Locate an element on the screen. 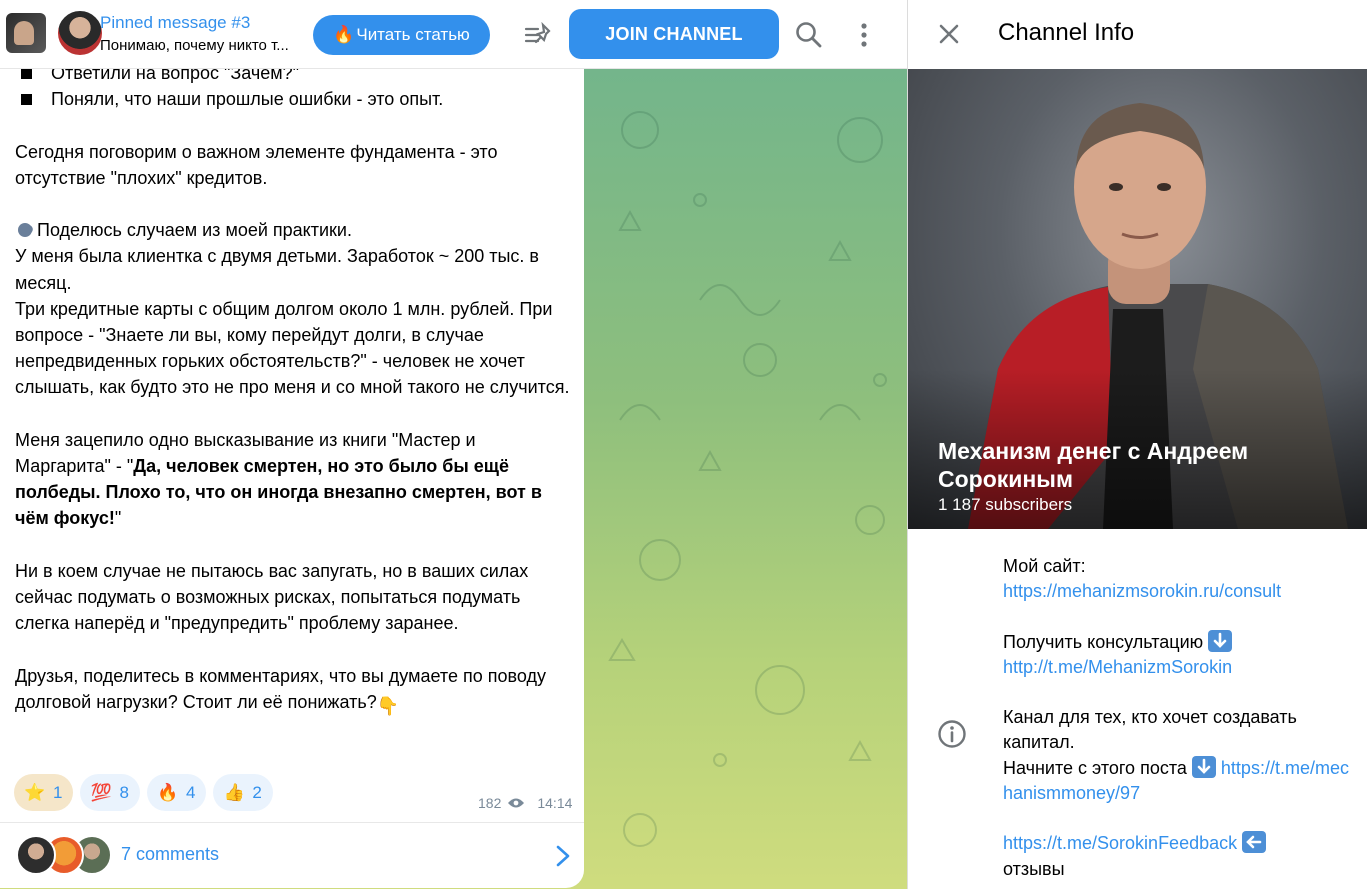 The height and width of the screenshot is (889, 1371). avatar is located at coordinates (36, 855).